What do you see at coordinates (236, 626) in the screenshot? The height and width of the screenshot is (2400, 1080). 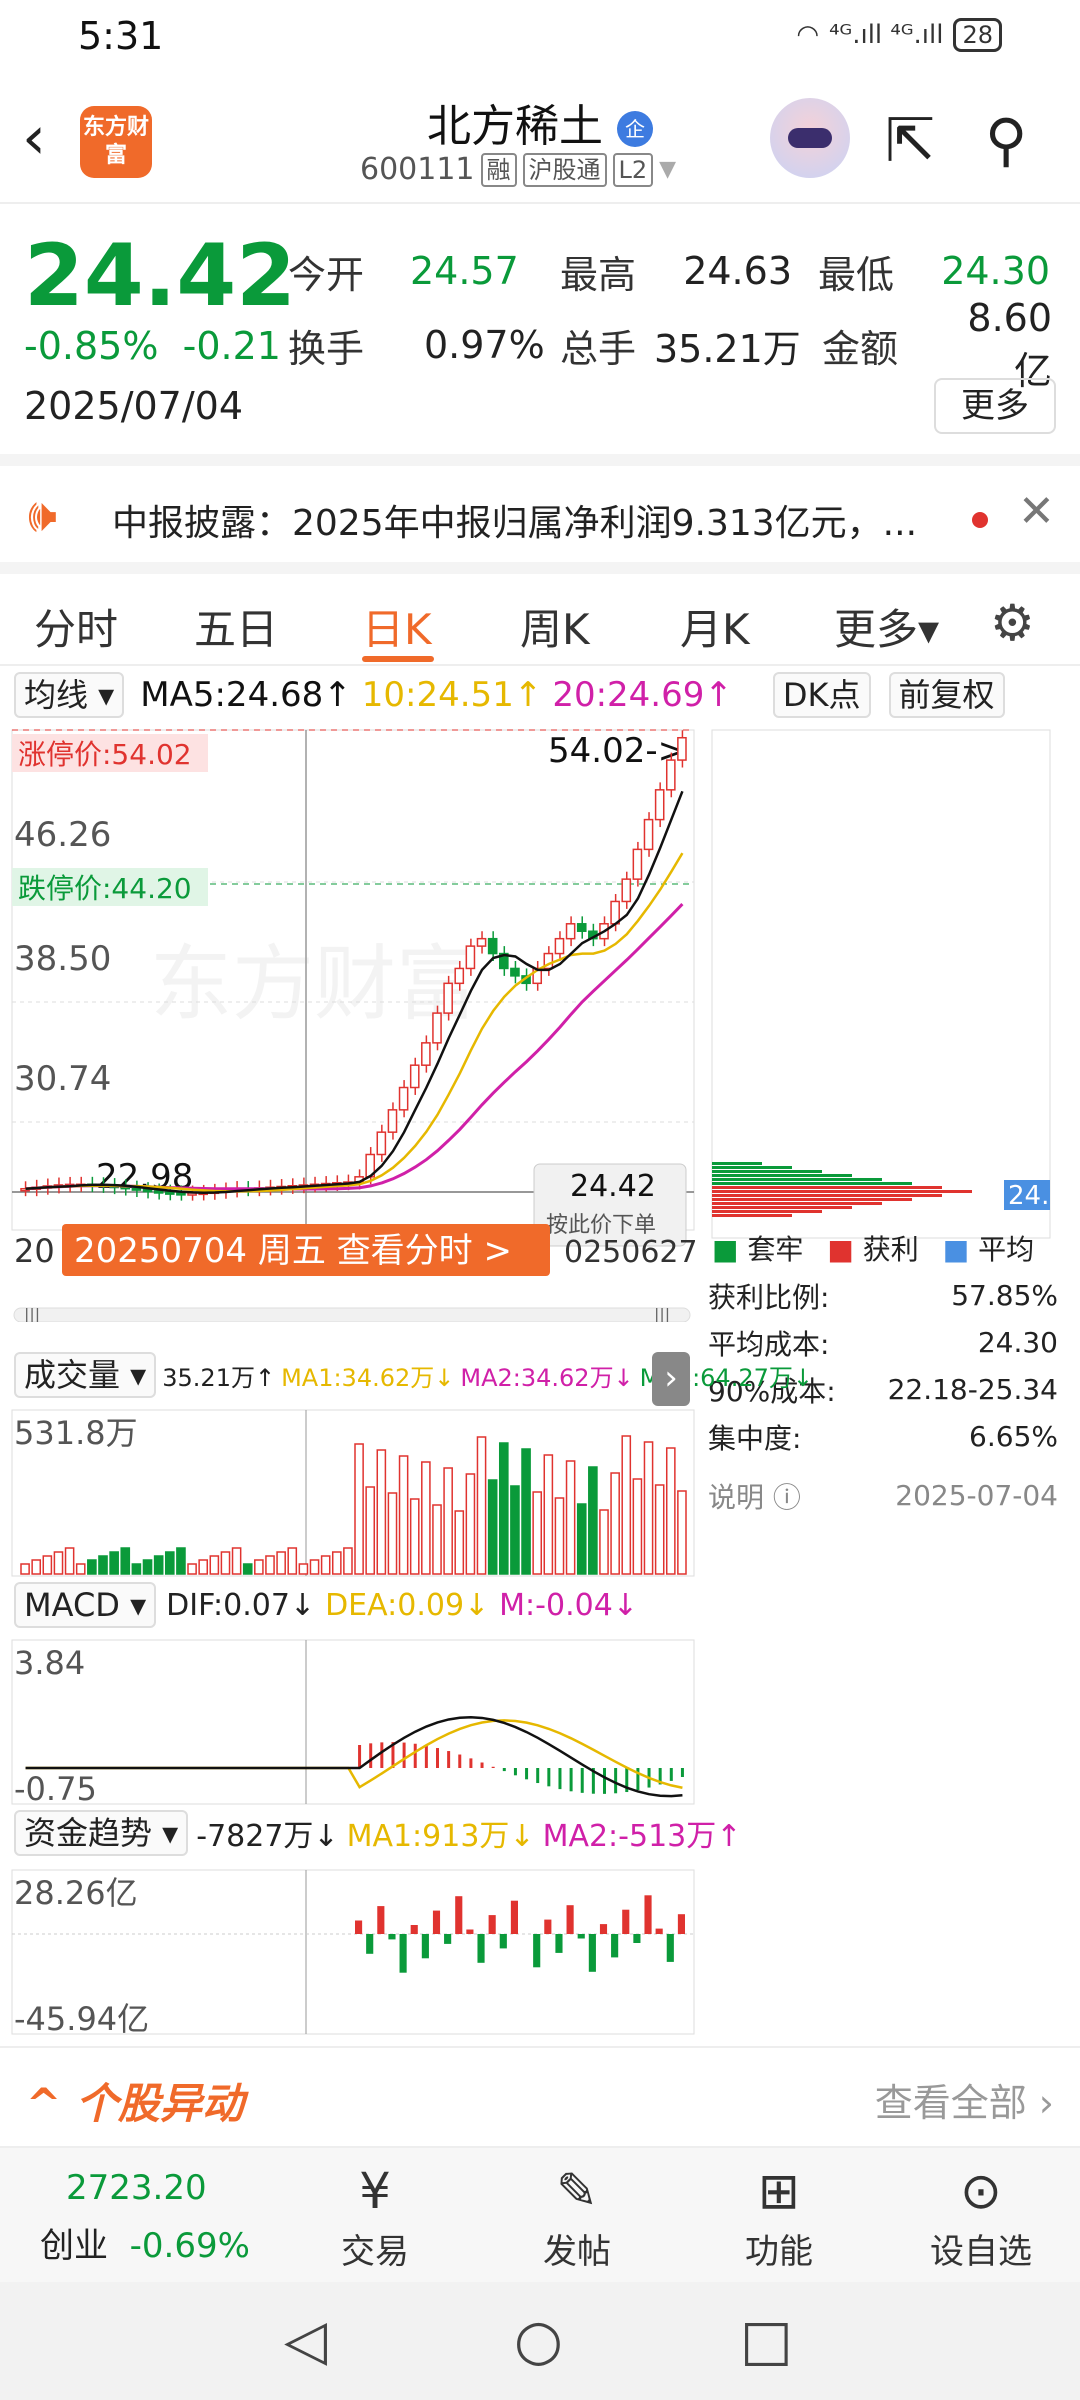 I see `tab-five-day: 五日` at bounding box center [236, 626].